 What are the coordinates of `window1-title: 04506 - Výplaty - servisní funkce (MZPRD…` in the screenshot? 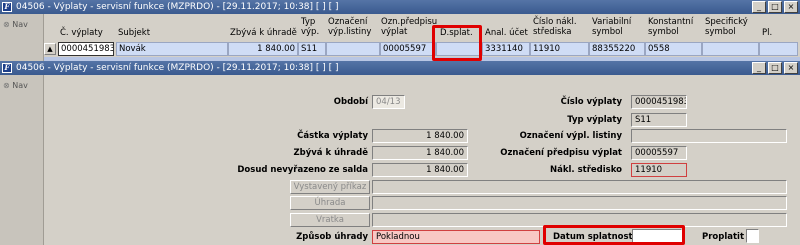 It's located at (177, 7).